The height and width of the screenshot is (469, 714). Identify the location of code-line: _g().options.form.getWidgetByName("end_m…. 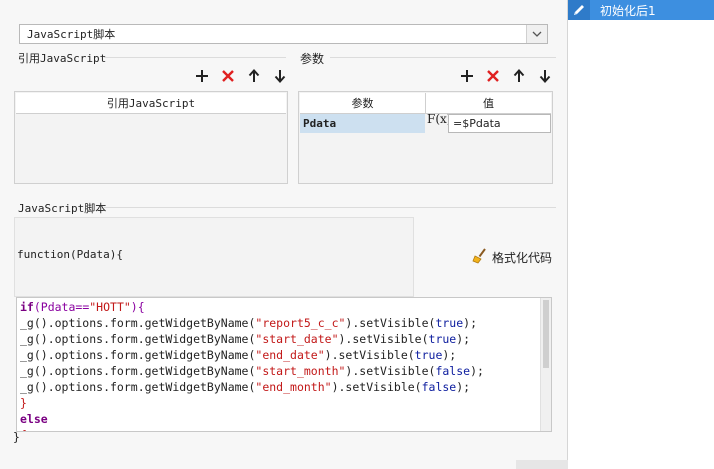
(245, 387).